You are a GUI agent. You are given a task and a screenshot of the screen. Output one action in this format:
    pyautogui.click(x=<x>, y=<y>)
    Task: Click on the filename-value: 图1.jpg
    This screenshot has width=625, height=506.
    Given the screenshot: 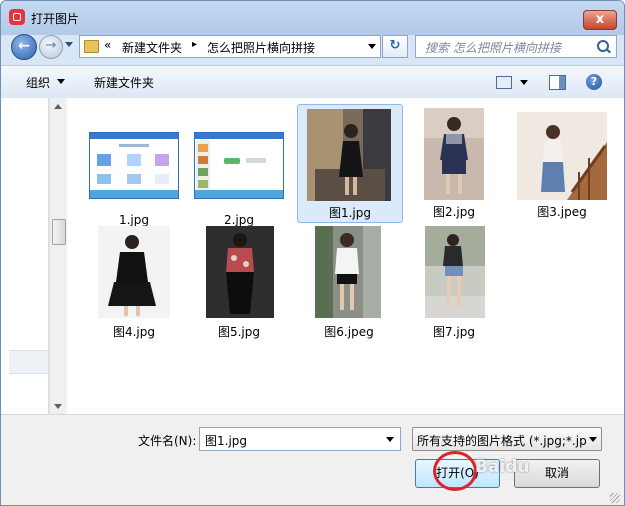 What is the action you would take?
    pyautogui.click(x=226, y=440)
    